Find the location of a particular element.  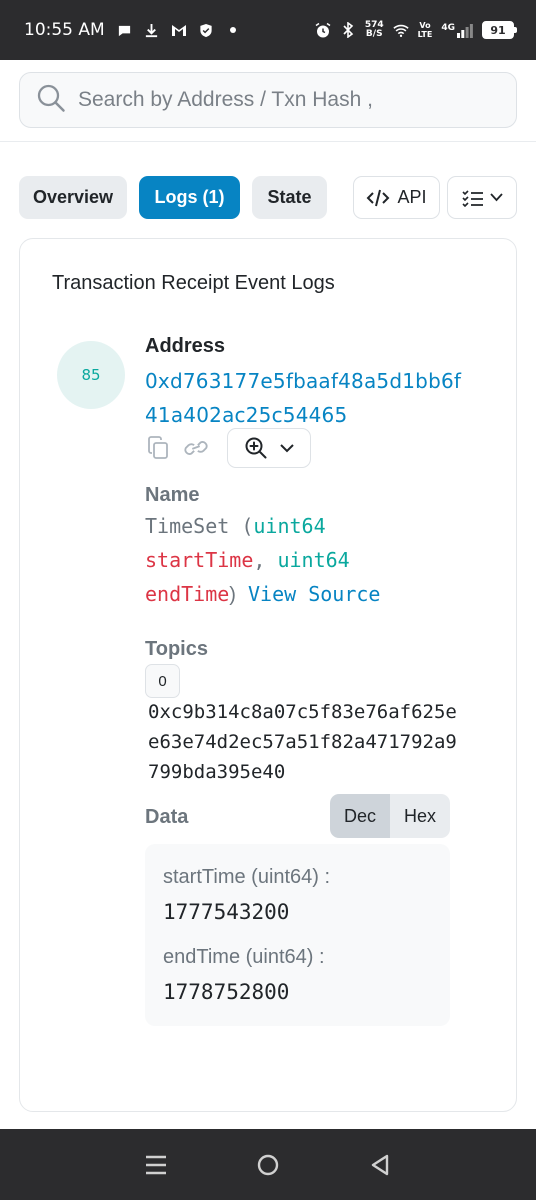

log-index-badge: 85 is located at coordinates (91, 375).